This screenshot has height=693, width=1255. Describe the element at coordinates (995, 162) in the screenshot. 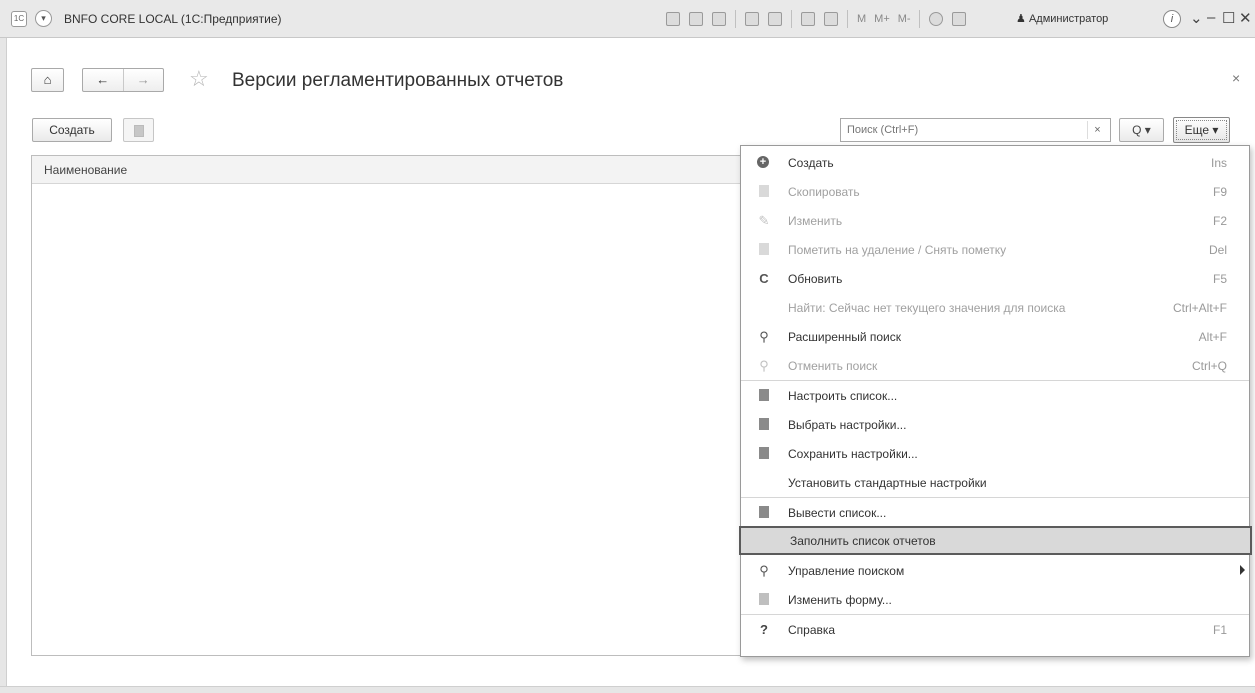

I see `menu-item-create: + Создать Ins` at that location.